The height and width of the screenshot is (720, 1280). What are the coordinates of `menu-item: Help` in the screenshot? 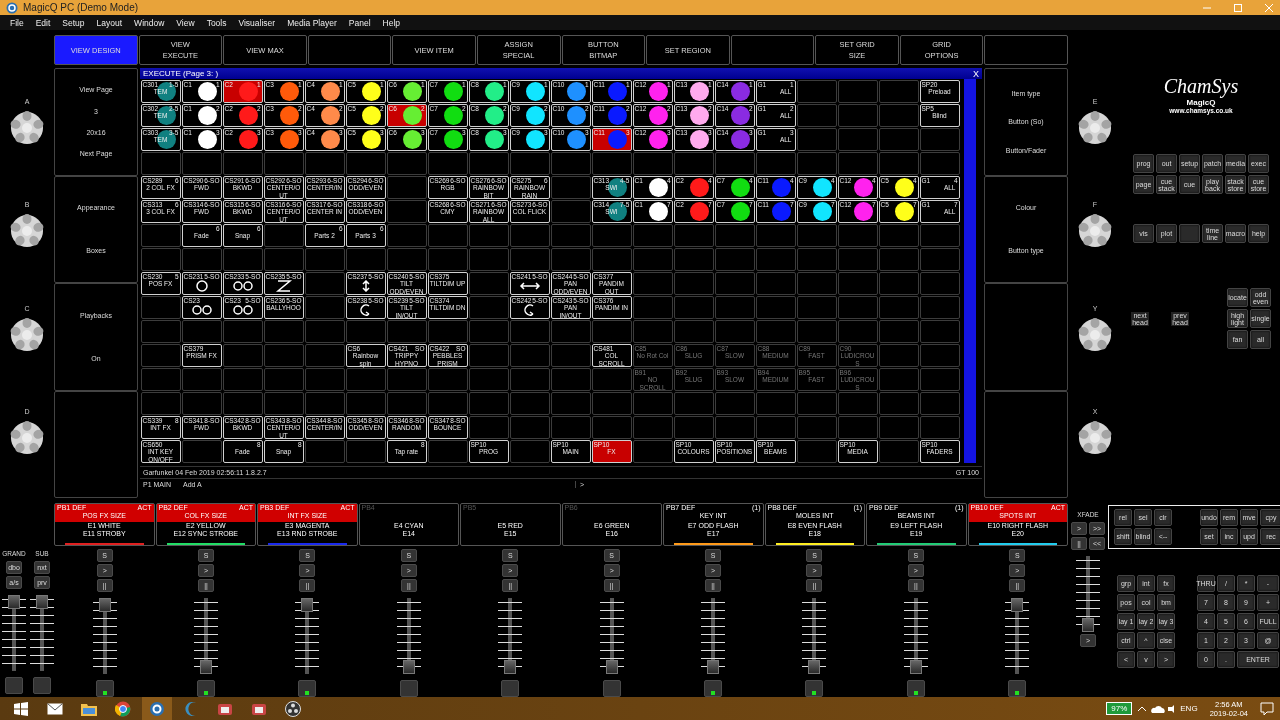 It's located at (391, 22).